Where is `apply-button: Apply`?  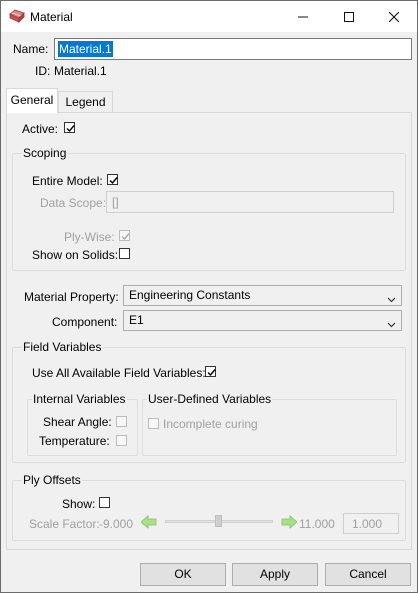
apply-button: Apply is located at coordinates (275, 574).